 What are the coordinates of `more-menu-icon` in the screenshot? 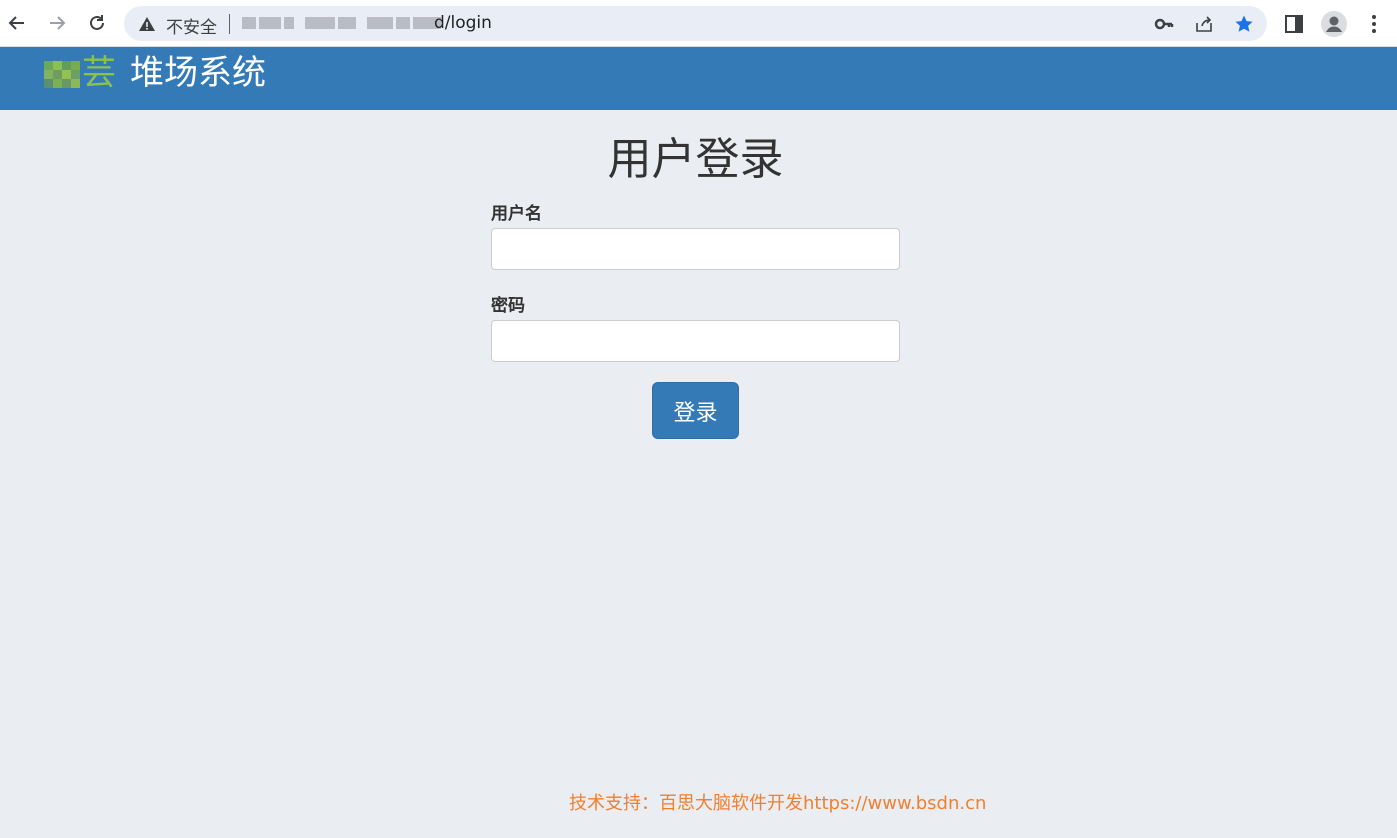 It's located at (1374, 24).